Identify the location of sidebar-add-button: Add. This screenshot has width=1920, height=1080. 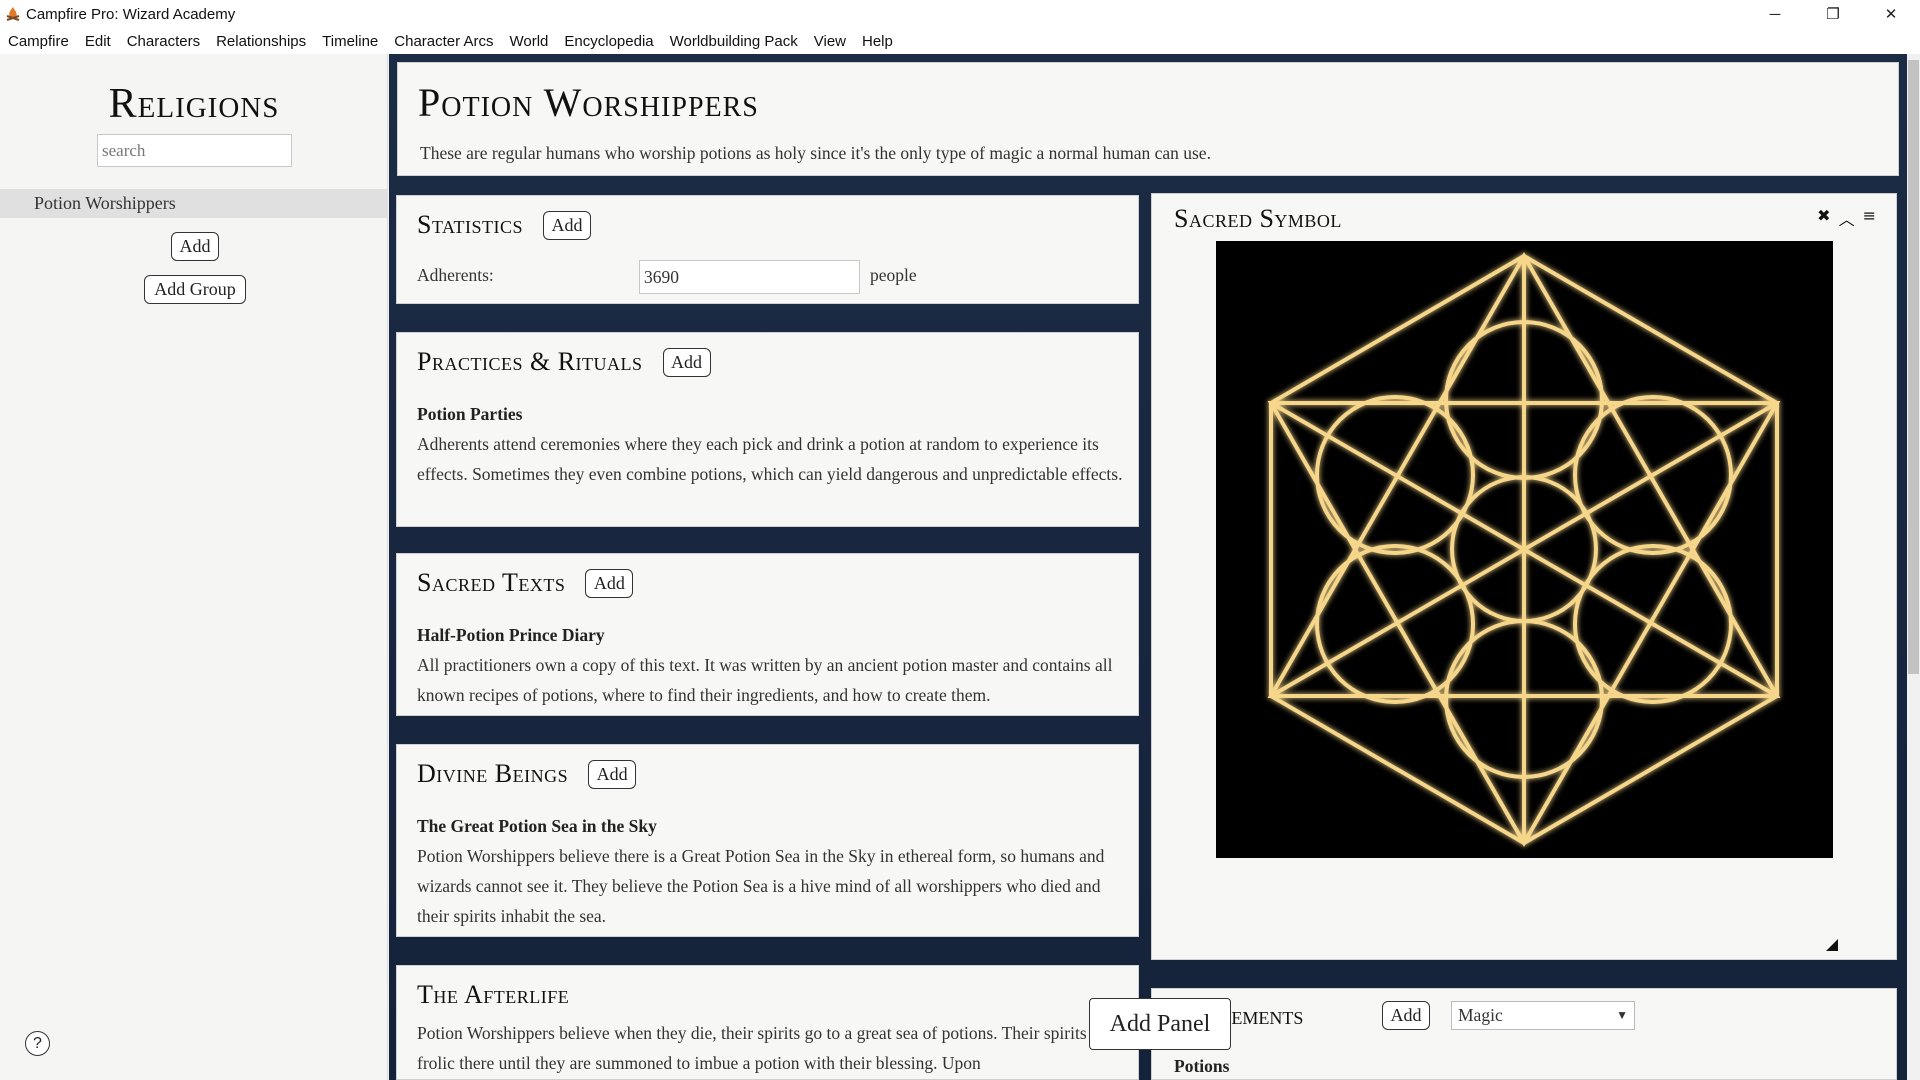
(195, 246).